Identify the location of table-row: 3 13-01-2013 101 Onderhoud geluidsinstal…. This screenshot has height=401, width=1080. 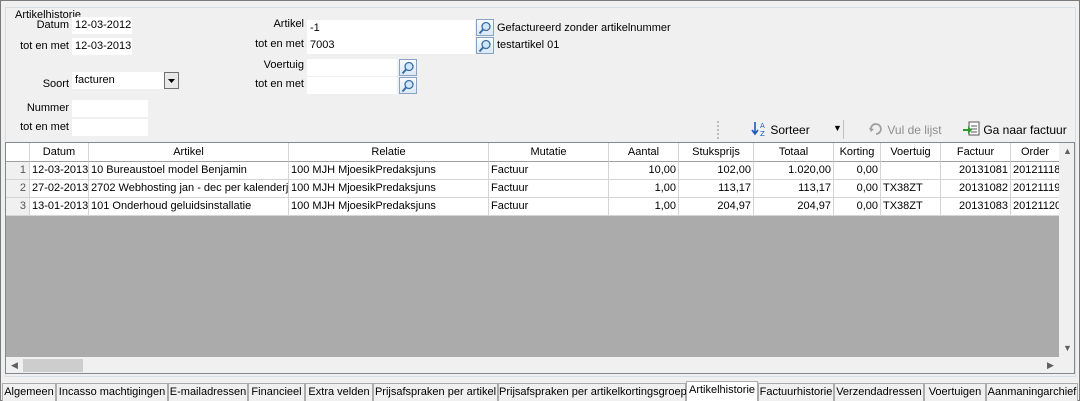
(533, 207).